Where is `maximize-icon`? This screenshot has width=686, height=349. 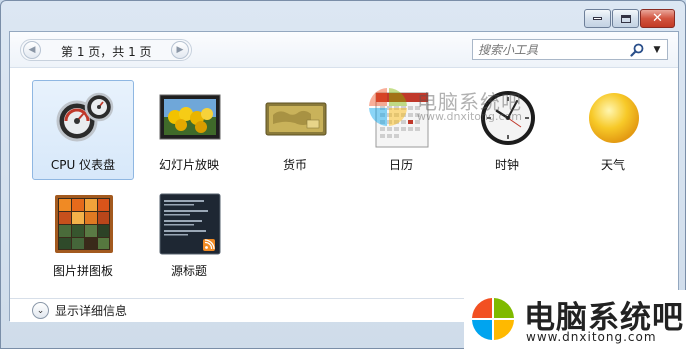
maximize-icon is located at coordinates (625, 18).